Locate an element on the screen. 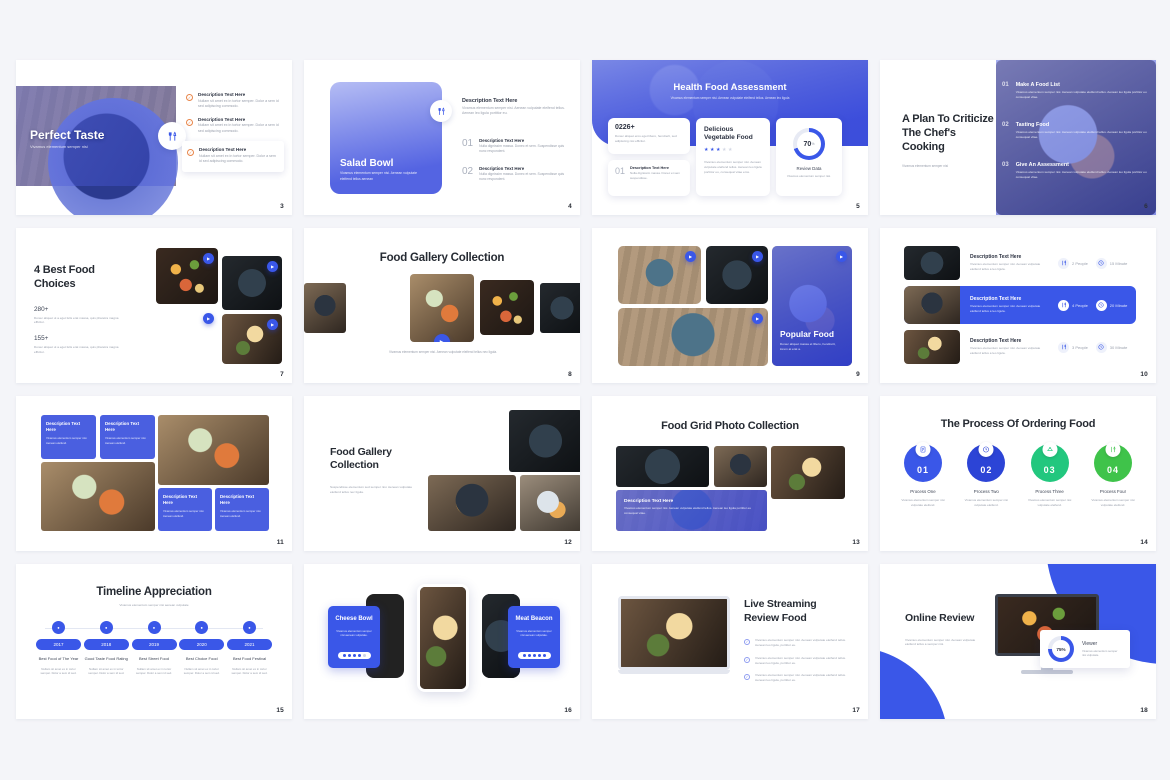 This screenshot has width=1170, height=780. star-rating: ★ ★ ★ ★ ★ is located at coordinates (733, 150).